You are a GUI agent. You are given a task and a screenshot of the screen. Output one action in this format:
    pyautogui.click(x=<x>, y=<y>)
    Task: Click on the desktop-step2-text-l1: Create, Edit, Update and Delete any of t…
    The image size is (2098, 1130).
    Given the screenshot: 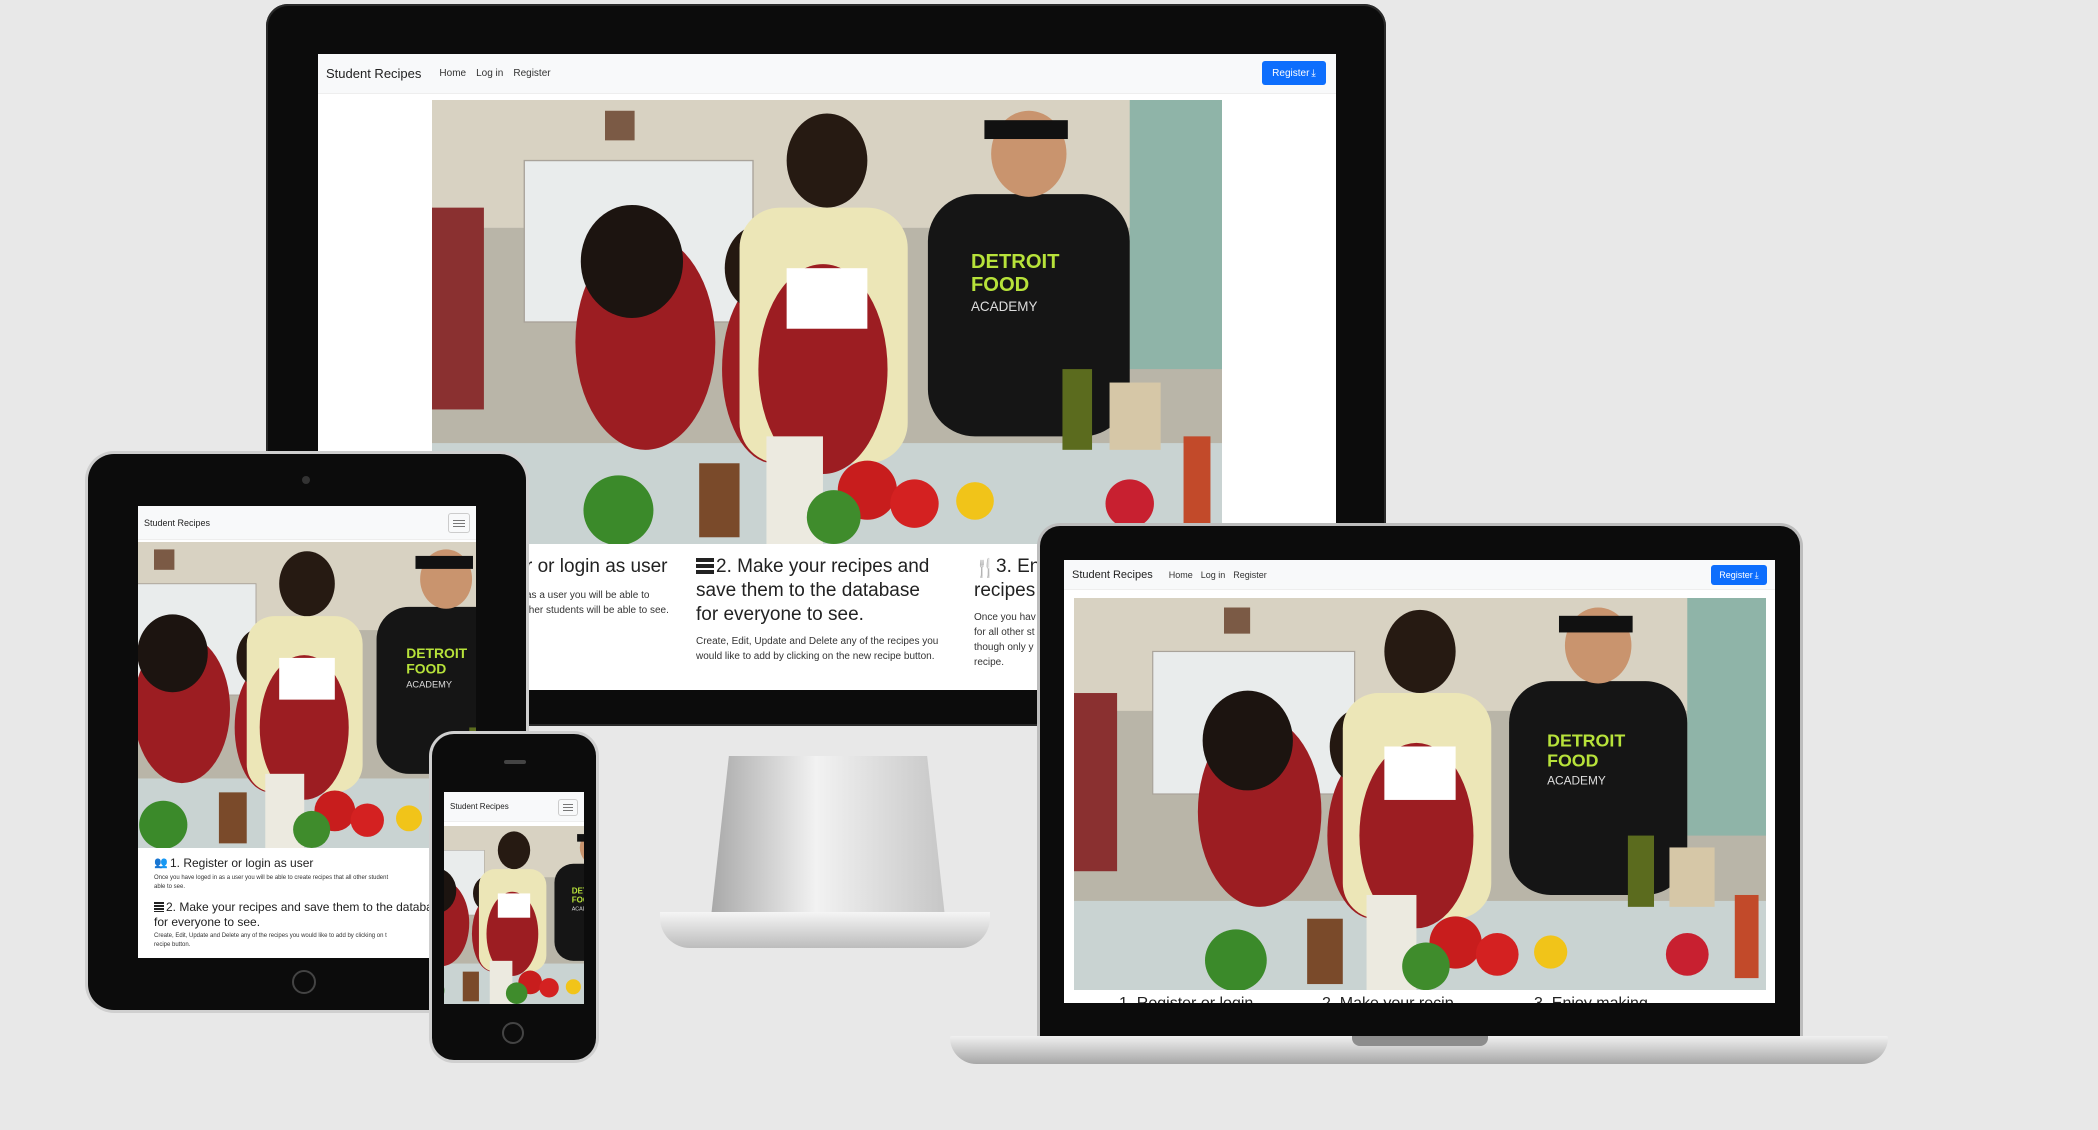 What is the action you would take?
    pyautogui.click(x=817, y=641)
    